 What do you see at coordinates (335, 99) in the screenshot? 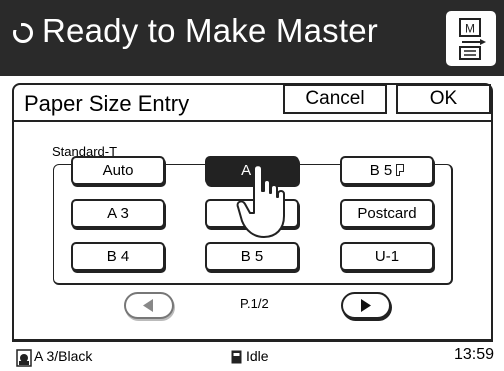
I see `cancel-button: Cancel` at bounding box center [335, 99].